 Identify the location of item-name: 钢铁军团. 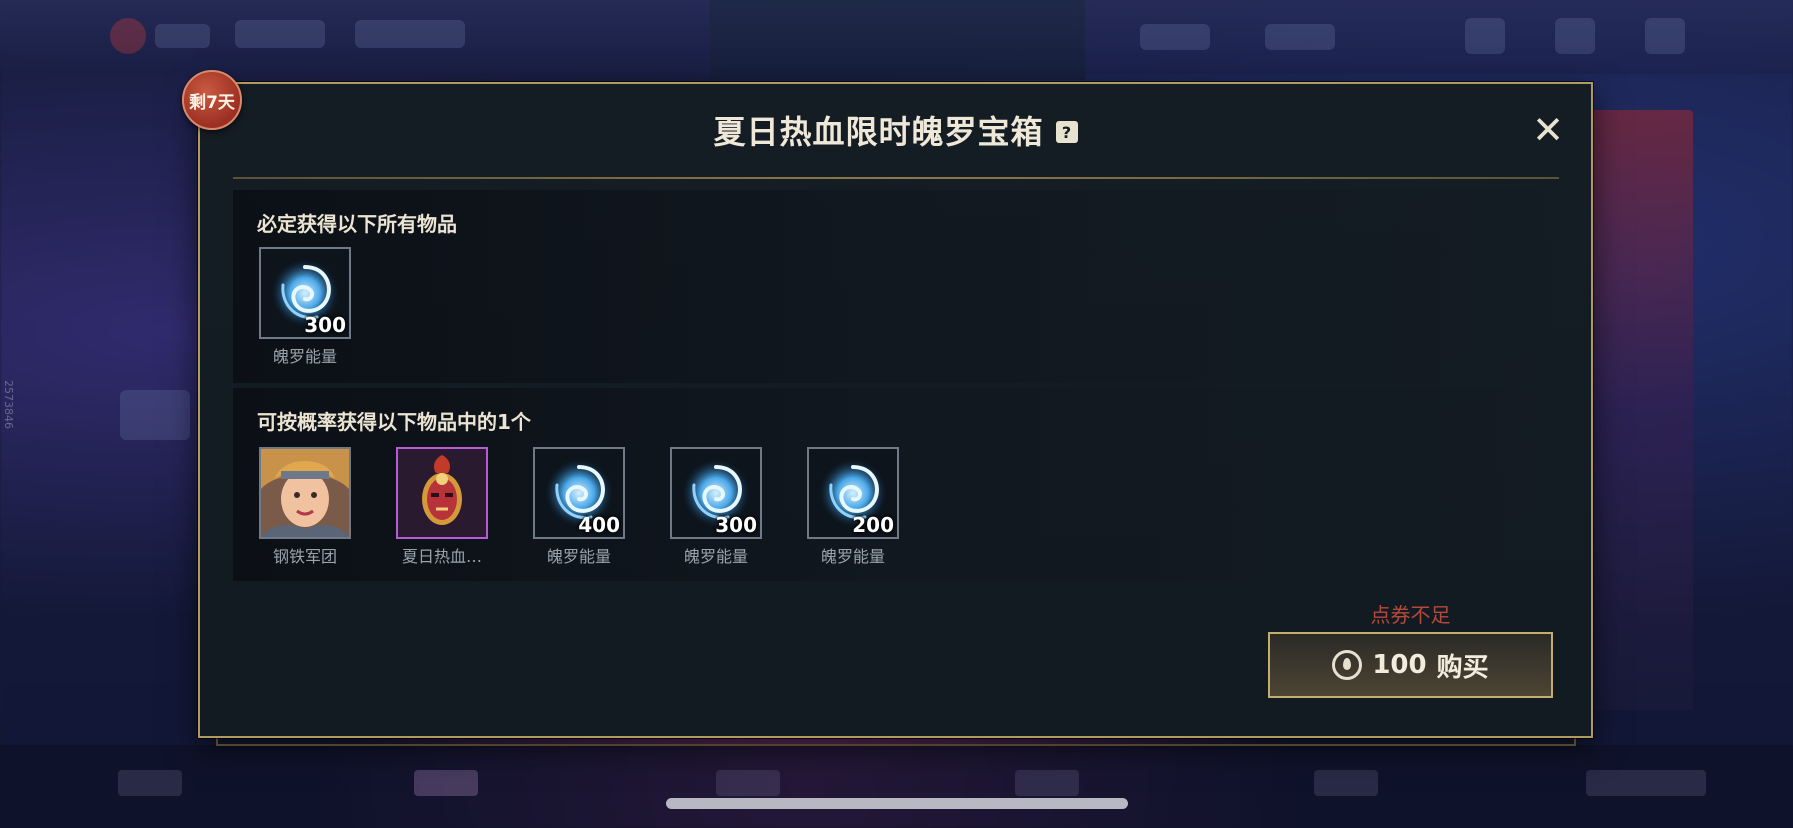
(304, 556).